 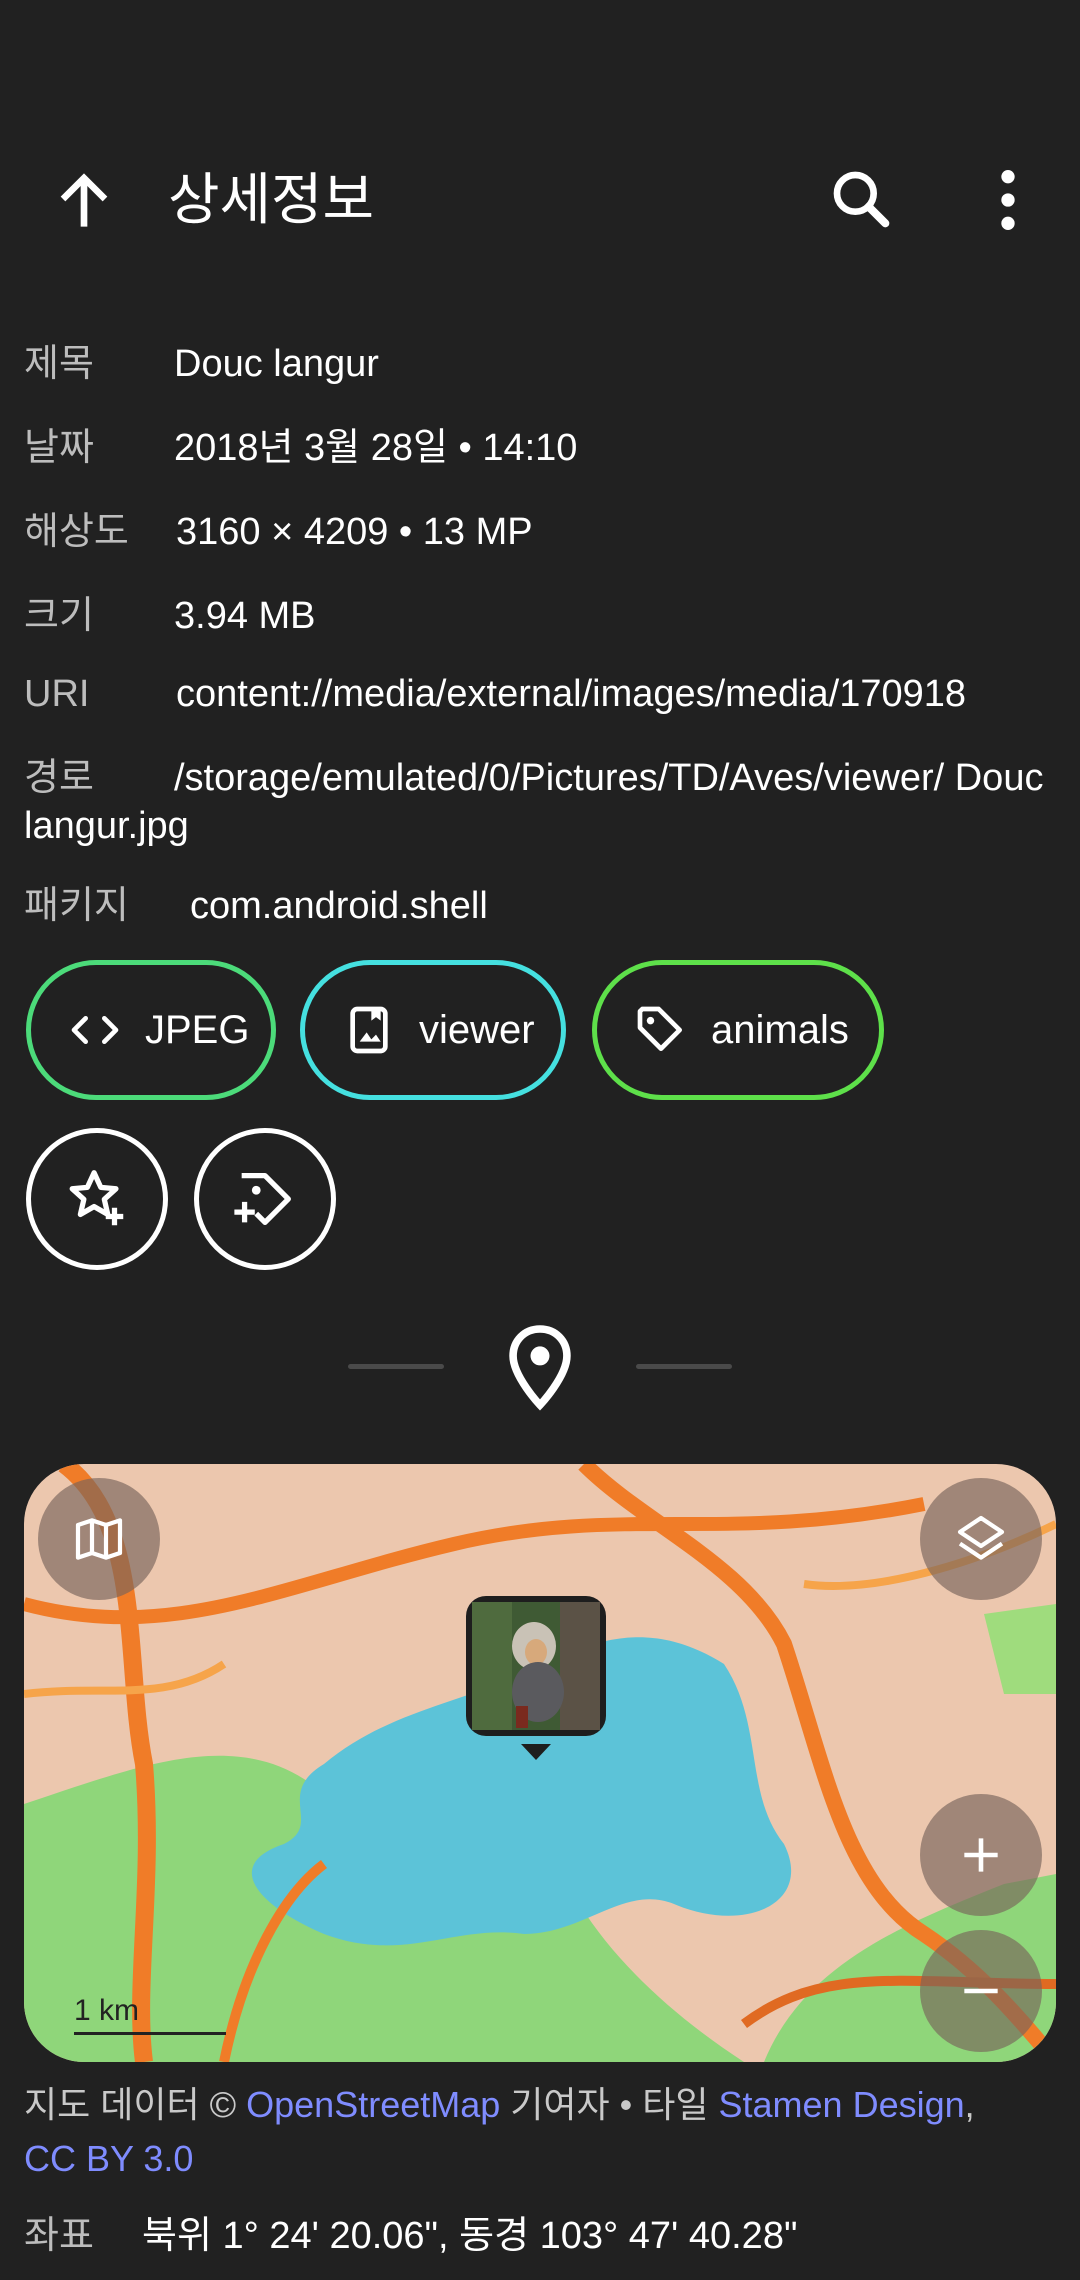 I want to click on zoom-in-button, so click(x=981, y=1855).